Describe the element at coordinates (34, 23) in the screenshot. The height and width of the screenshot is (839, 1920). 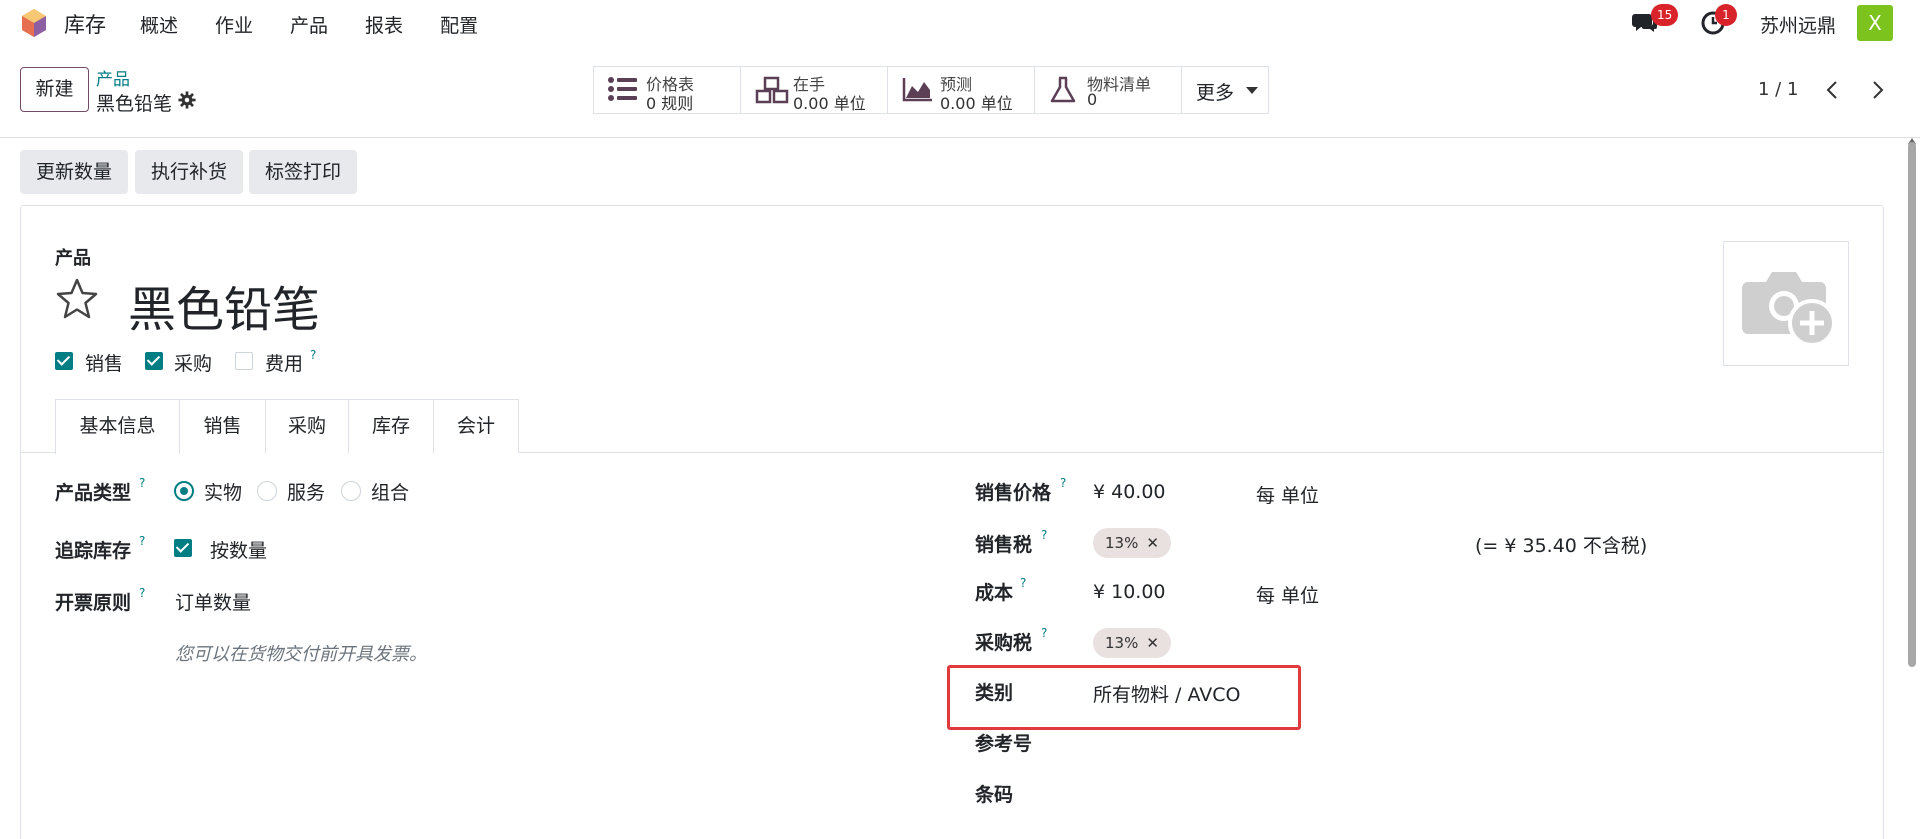
I see `inventory-app-icon` at that location.